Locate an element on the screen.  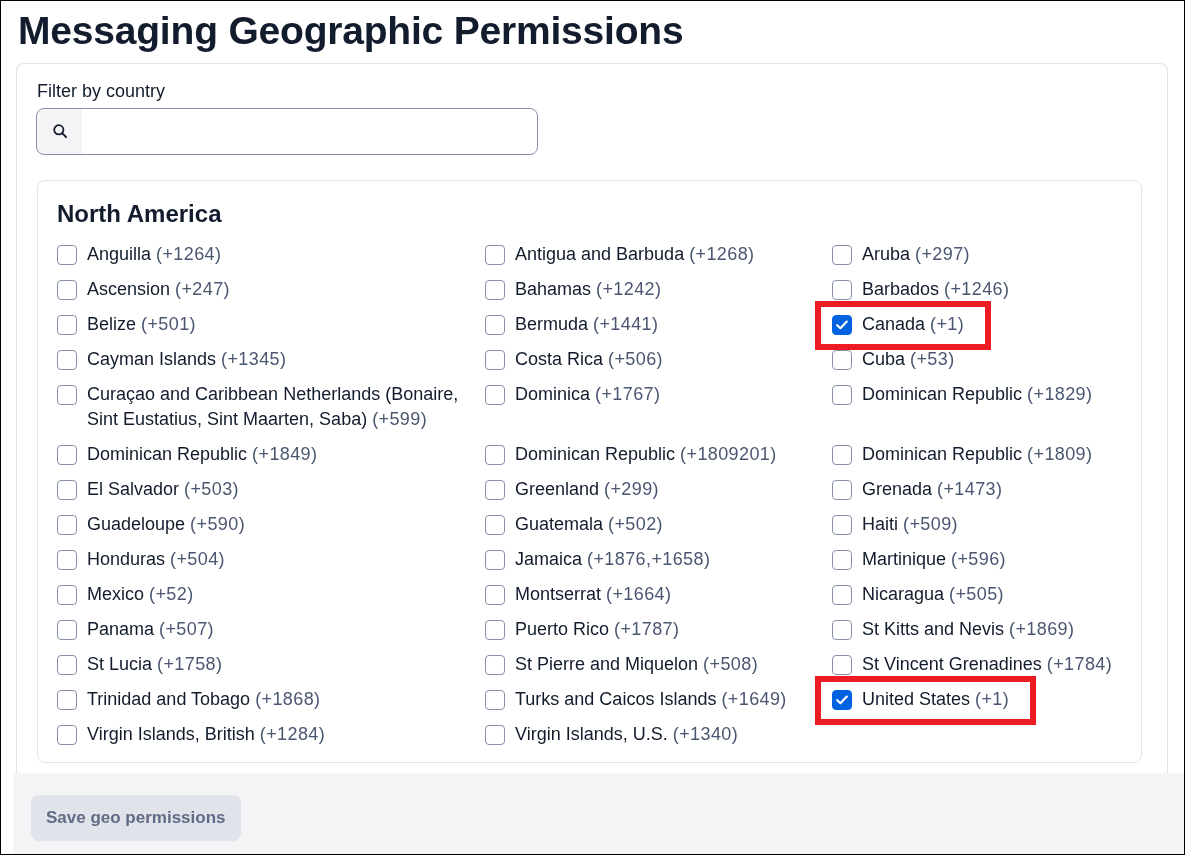
country-label: Costa Rica (+506) is located at coordinates (589, 359).